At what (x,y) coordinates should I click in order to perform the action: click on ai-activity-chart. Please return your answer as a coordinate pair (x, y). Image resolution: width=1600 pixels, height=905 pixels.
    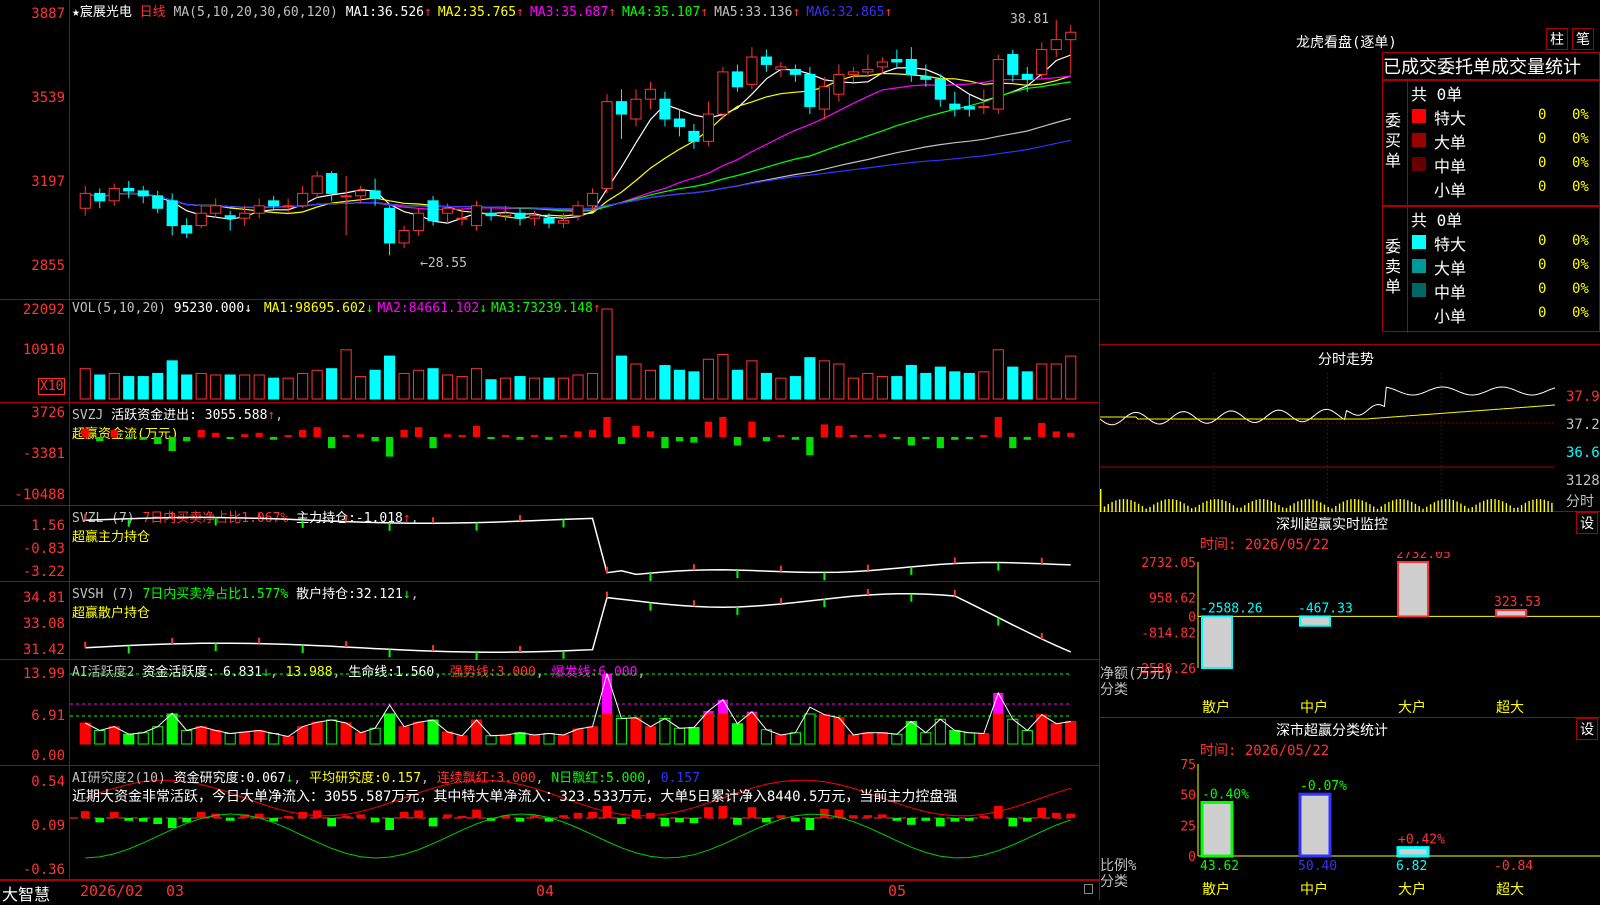
    Looking at the image, I should click on (585, 713).